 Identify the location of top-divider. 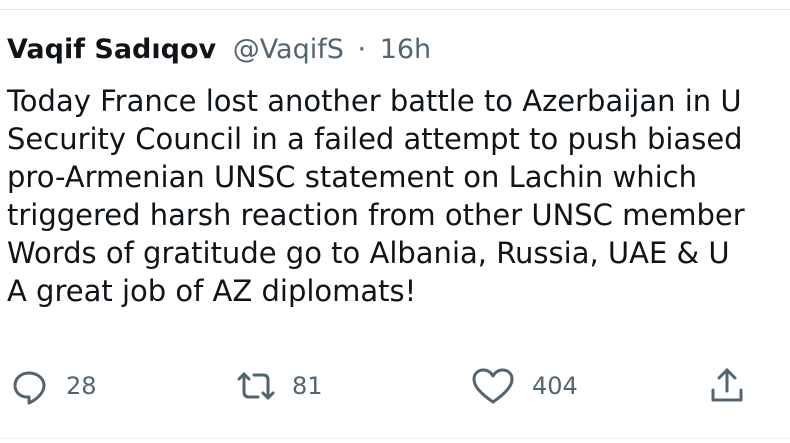
(395, 9).